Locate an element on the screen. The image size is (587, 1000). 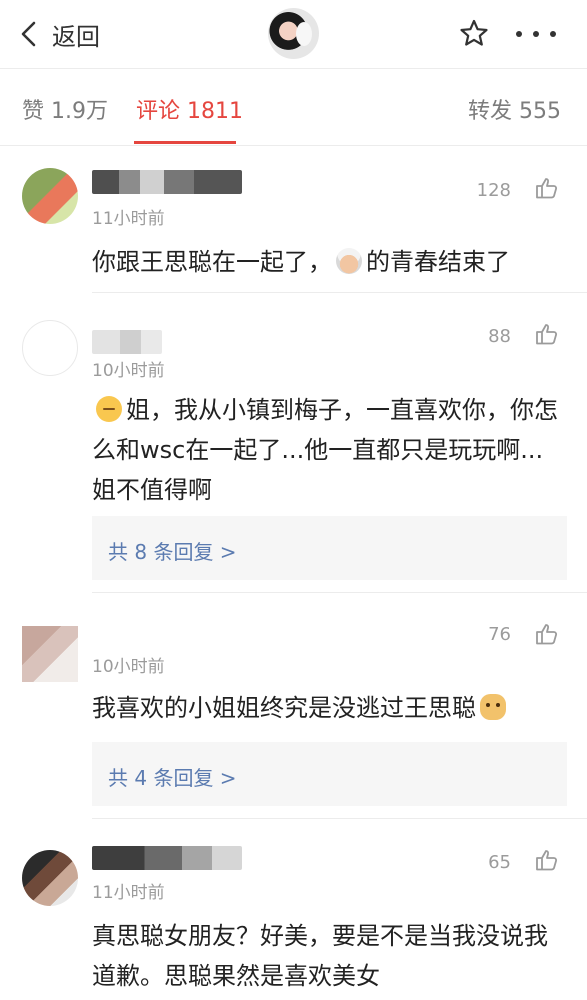
like-count: 88 is located at coordinates (499, 336).